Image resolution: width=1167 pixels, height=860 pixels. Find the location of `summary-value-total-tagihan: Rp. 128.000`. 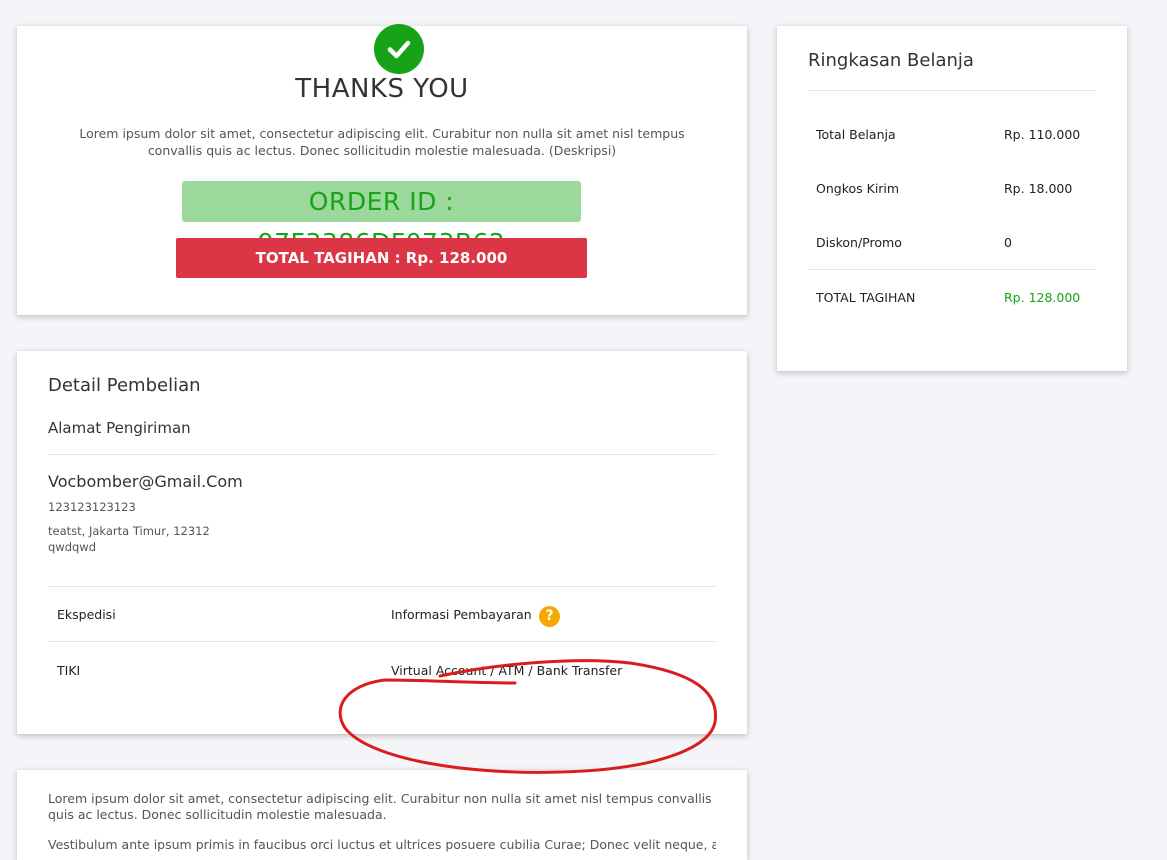

summary-value-total-tagihan: Rp. 128.000 is located at coordinates (1042, 297).